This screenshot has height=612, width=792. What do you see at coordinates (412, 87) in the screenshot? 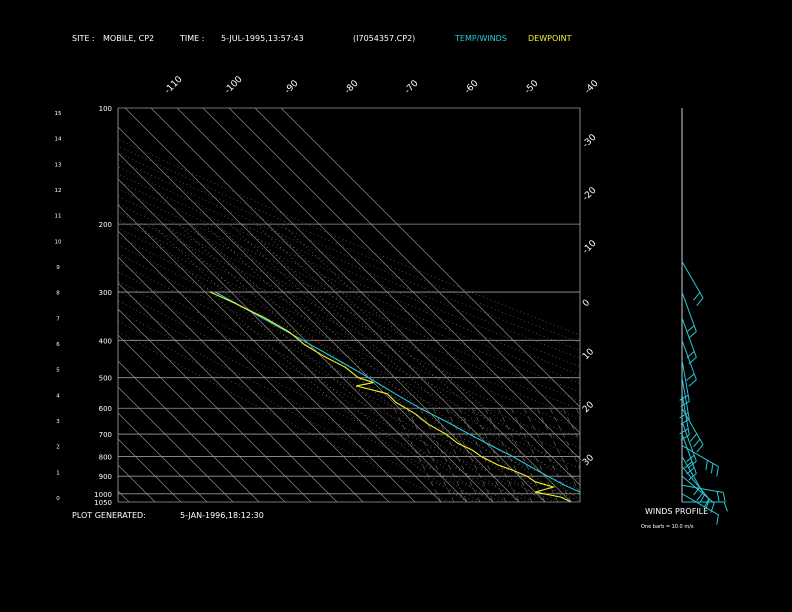
I see `top-temp-tick-label: -70` at bounding box center [412, 87].